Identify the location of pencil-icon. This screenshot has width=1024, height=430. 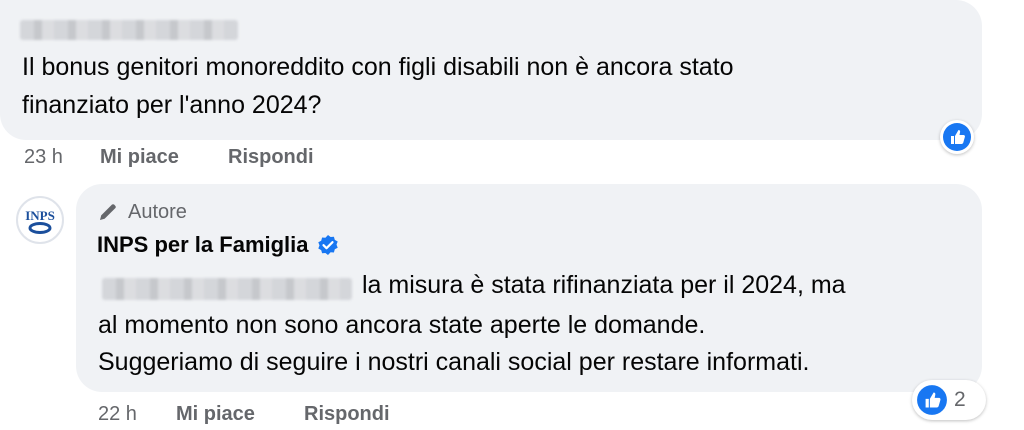
(108, 212).